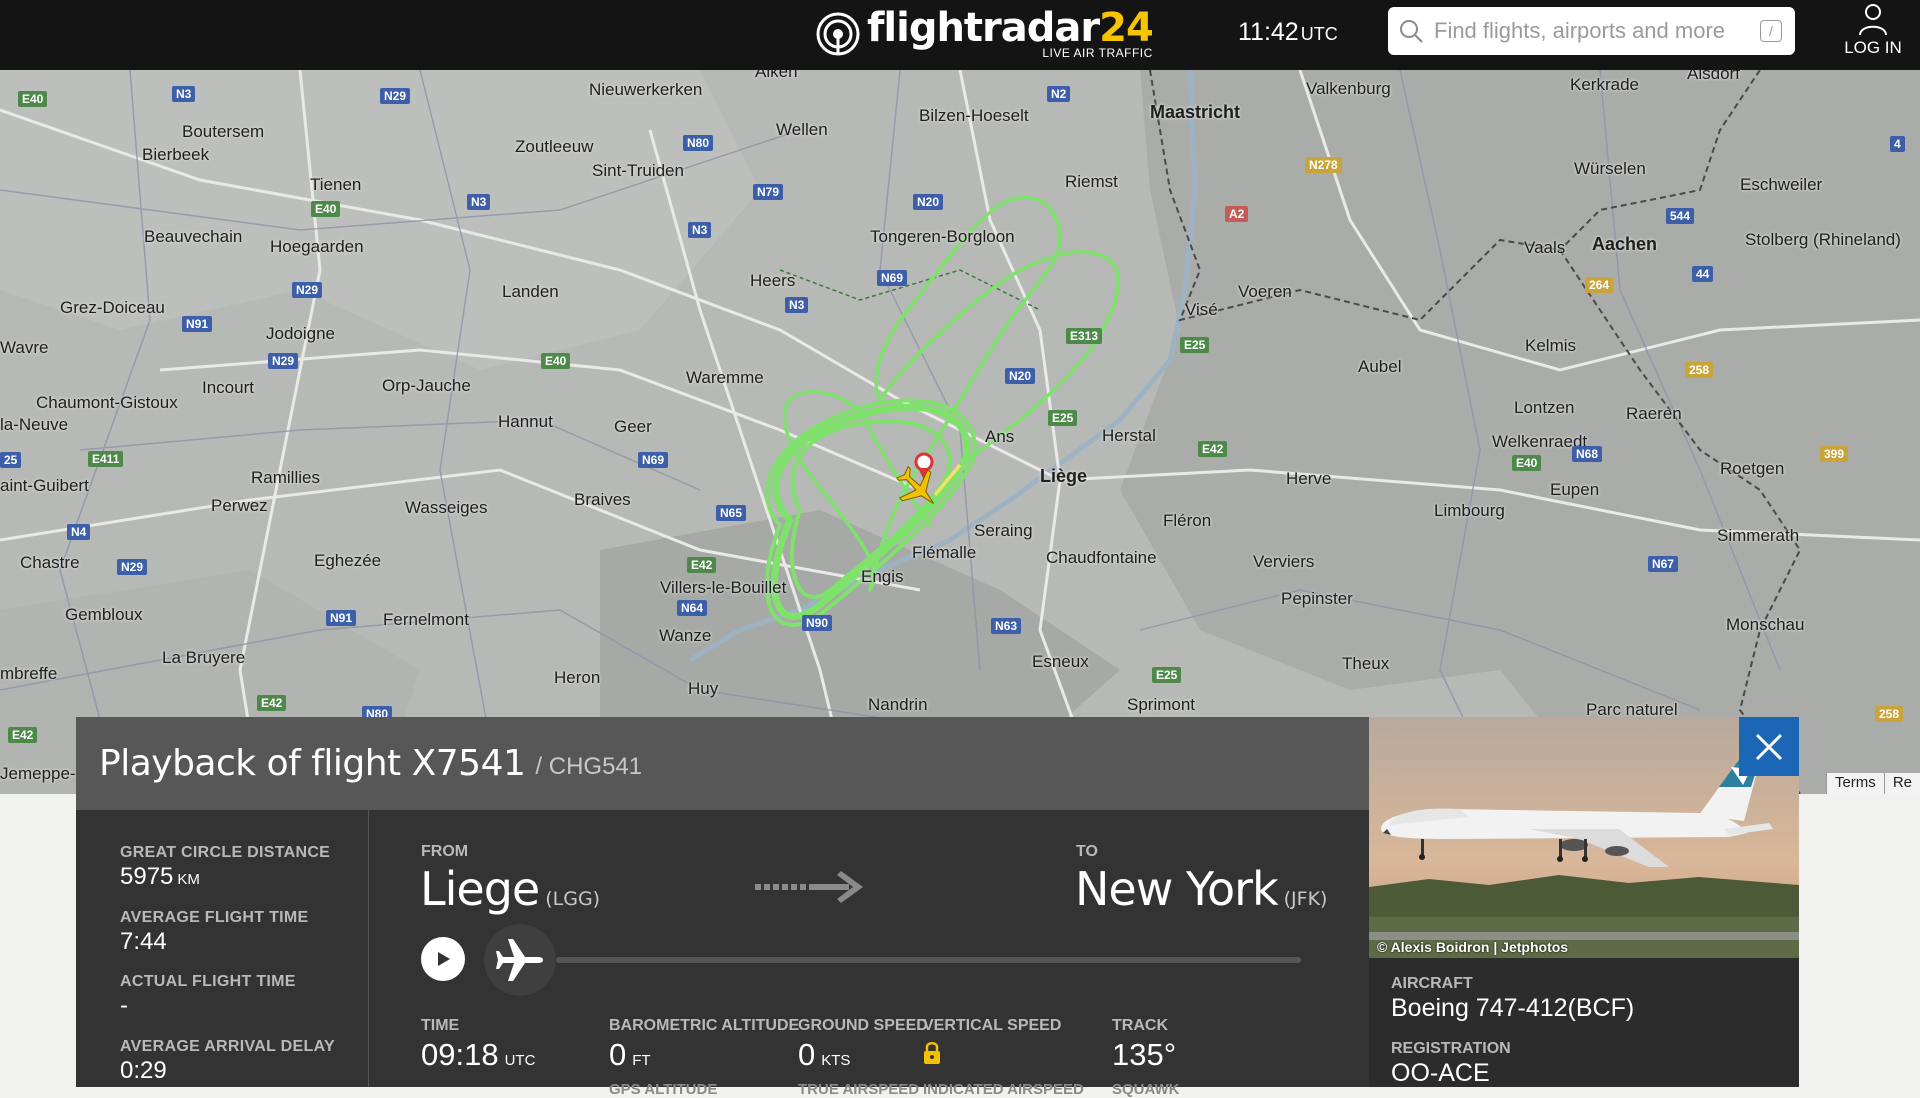  What do you see at coordinates (1064, 476) in the screenshot?
I see `town-label: Liège` at bounding box center [1064, 476].